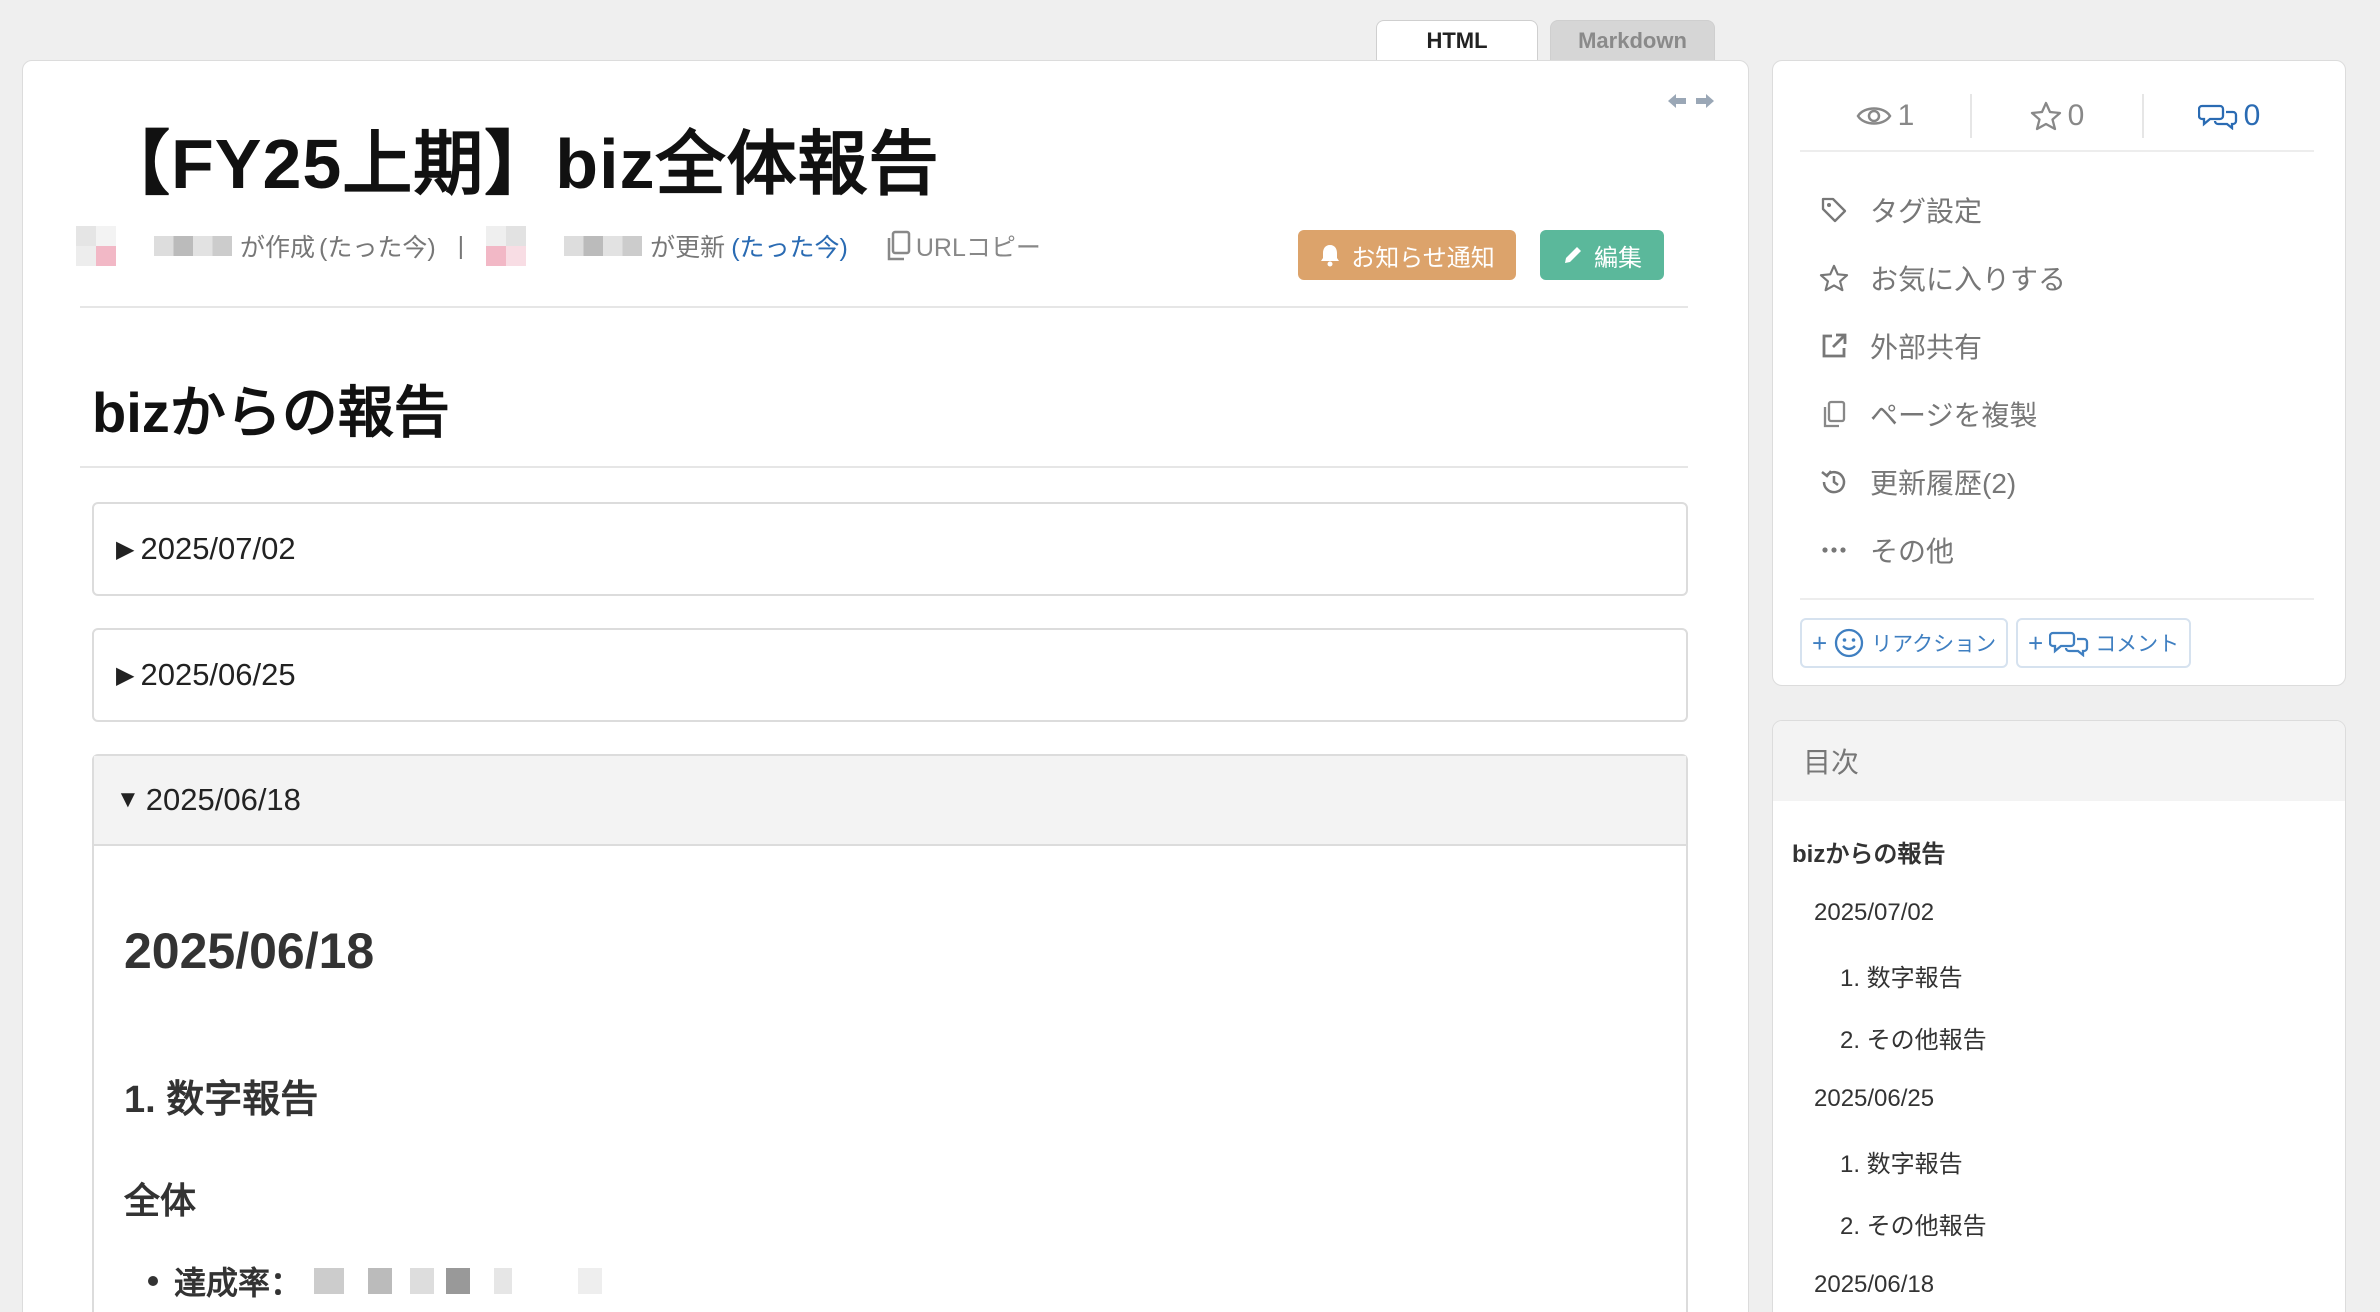 This screenshot has width=2380, height=1312. I want to click on more-icon, so click(1834, 550).